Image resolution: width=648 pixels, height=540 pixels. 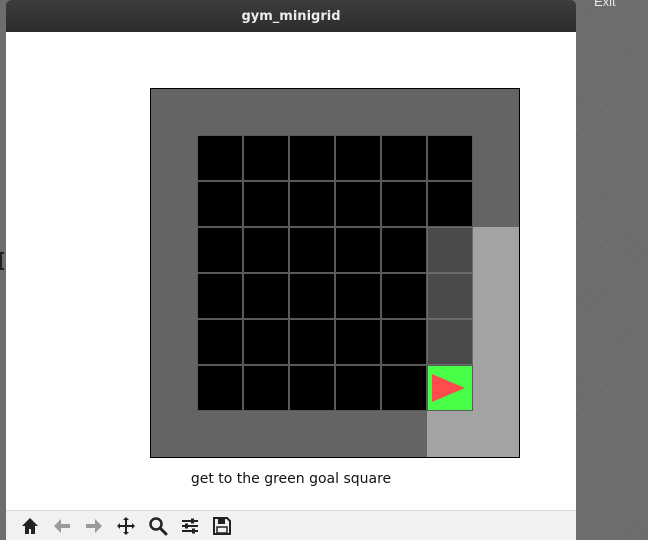 I want to click on arrow-left-icon, so click(x=62, y=525).